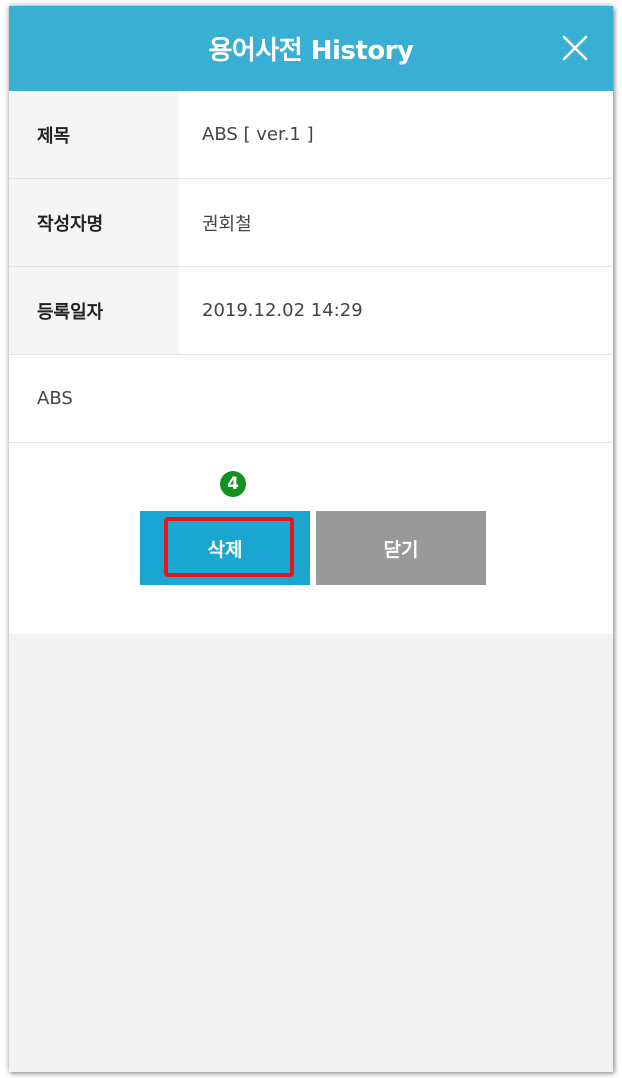 This screenshot has width=622, height=1078. I want to click on close-icon, so click(575, 48).